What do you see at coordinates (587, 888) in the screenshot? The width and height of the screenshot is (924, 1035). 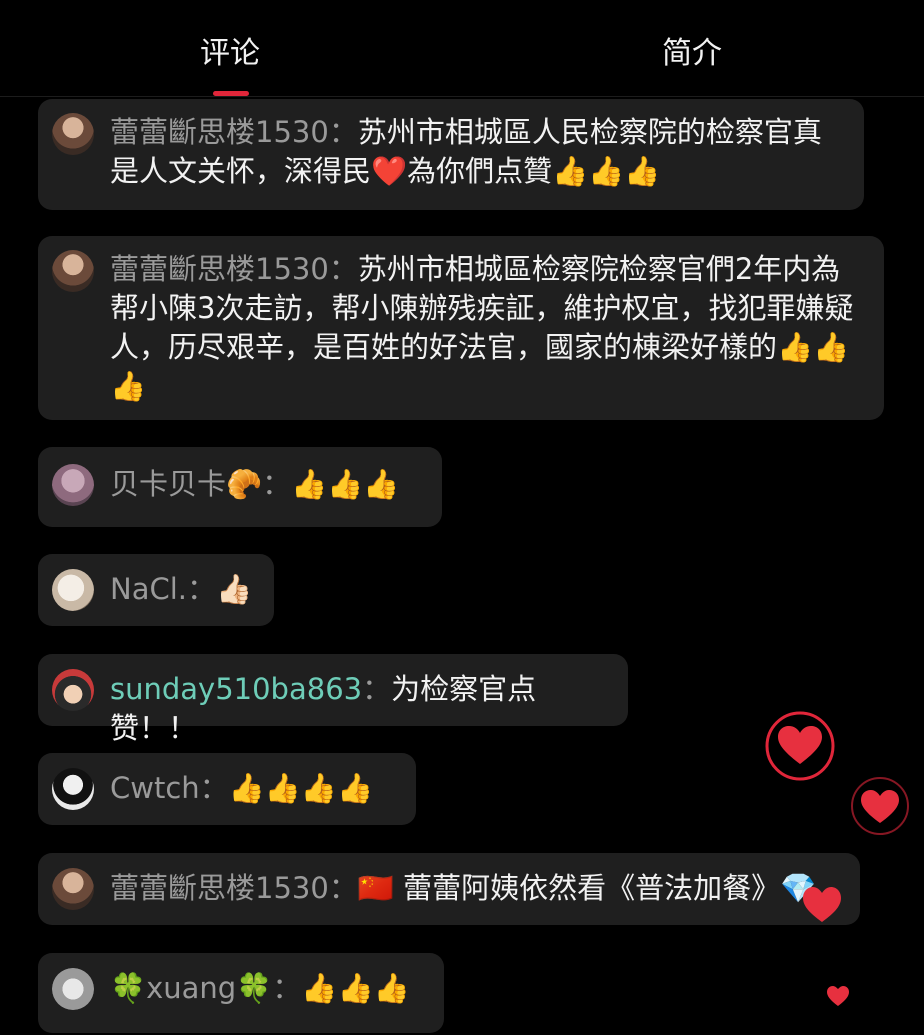 I see `comment-text: 🇨🇳 蕾蕾阿姨依然看《普法加餐》💎` at bounding box center [587, 888].